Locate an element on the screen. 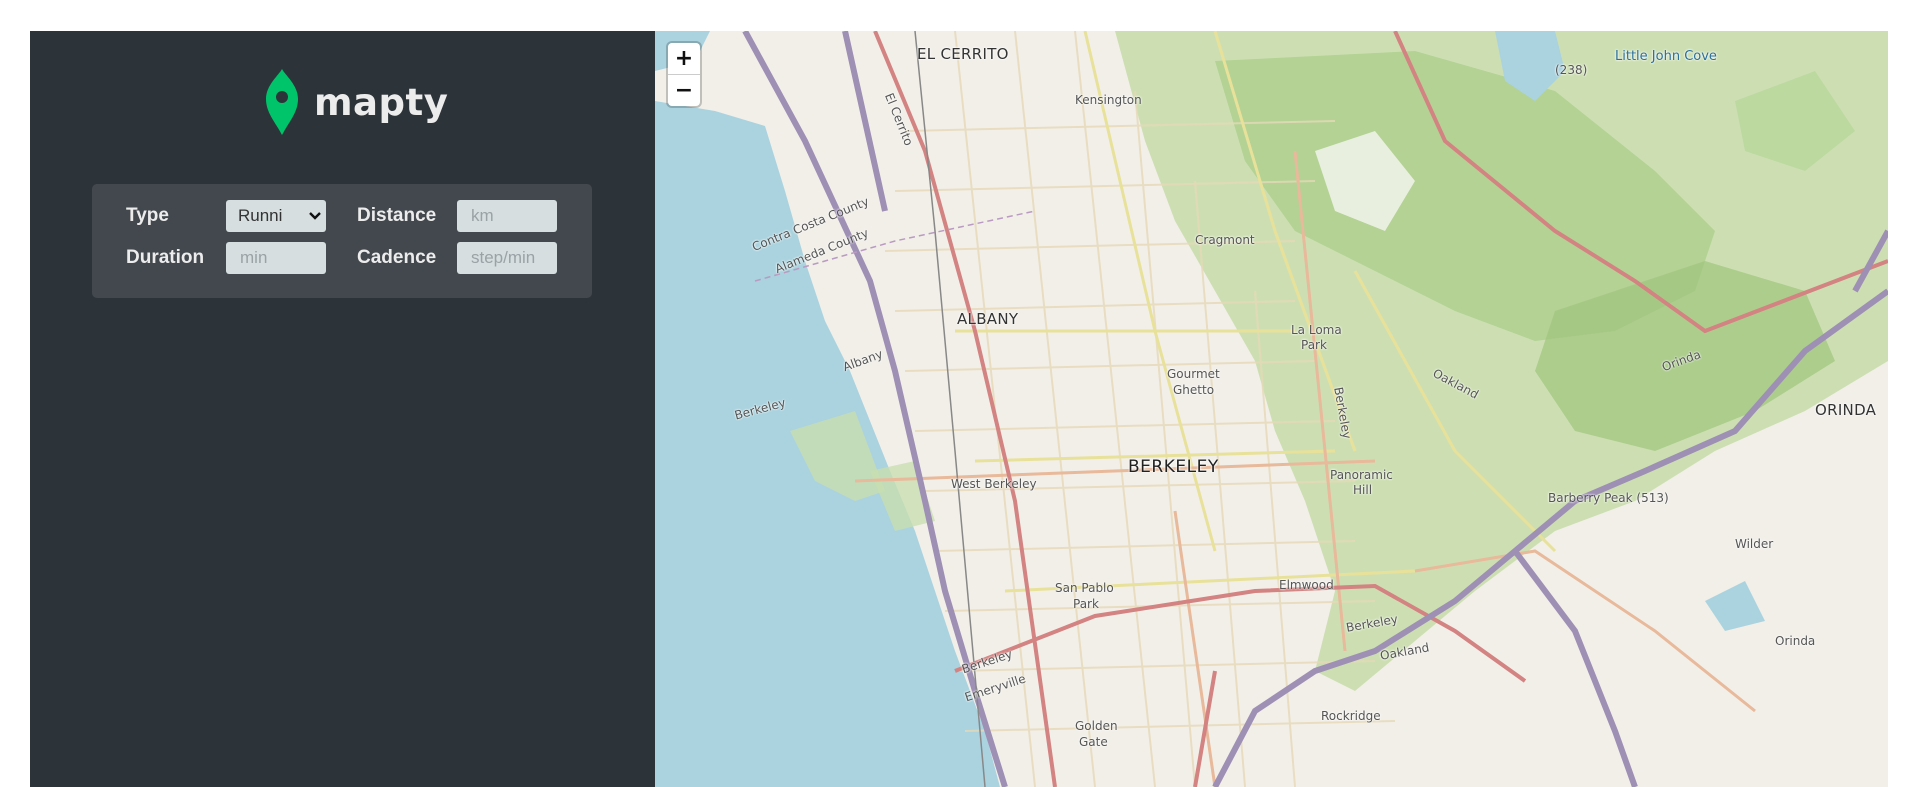 This screenshot has height=787, width=1918. map-label-gate: Gate is located at coordinates (1093, 742).